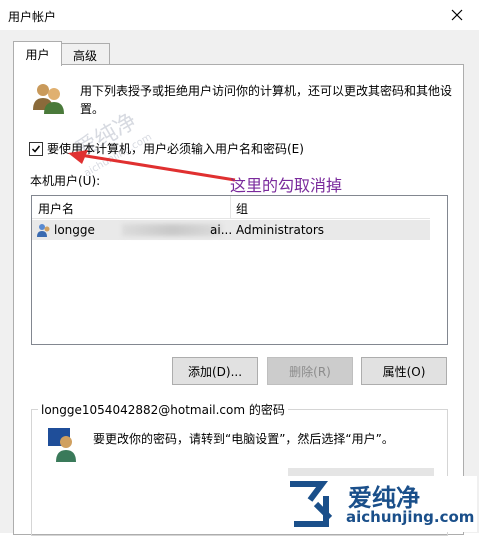  Describe the element at coordinates (152, 166) in the screenshot. I see `annotation-arrow` at that location.